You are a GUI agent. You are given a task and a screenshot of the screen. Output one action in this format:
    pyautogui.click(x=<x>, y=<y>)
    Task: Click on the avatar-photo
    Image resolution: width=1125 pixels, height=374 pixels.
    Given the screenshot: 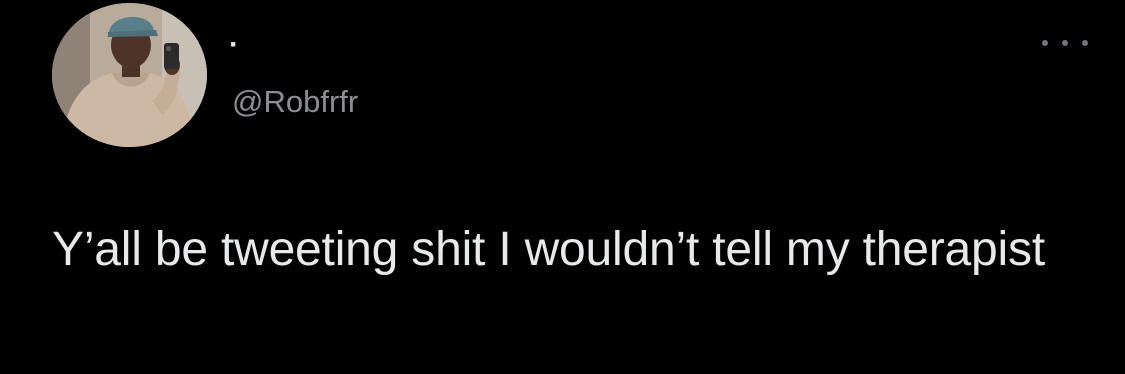 What is the action you would take?
    pyautogui.click(x=129, y=75)
    